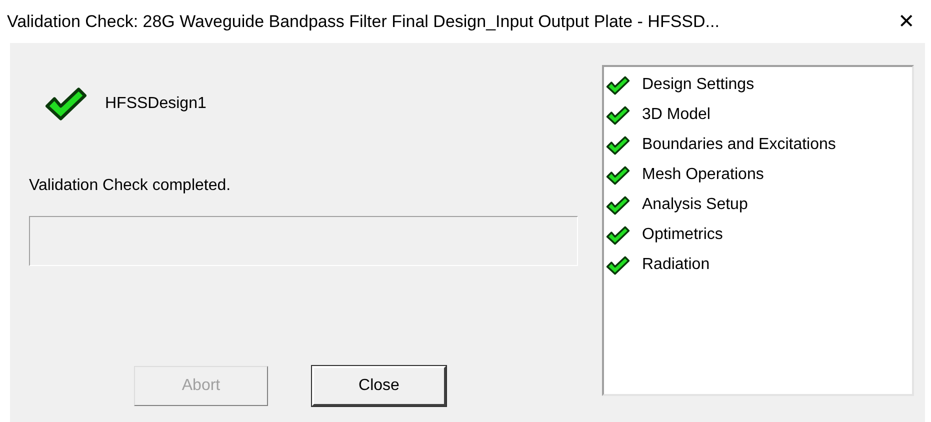 This screenshot has height=422, width=931. I want to click on check-item-label: Design Settings, so click(698, 85).